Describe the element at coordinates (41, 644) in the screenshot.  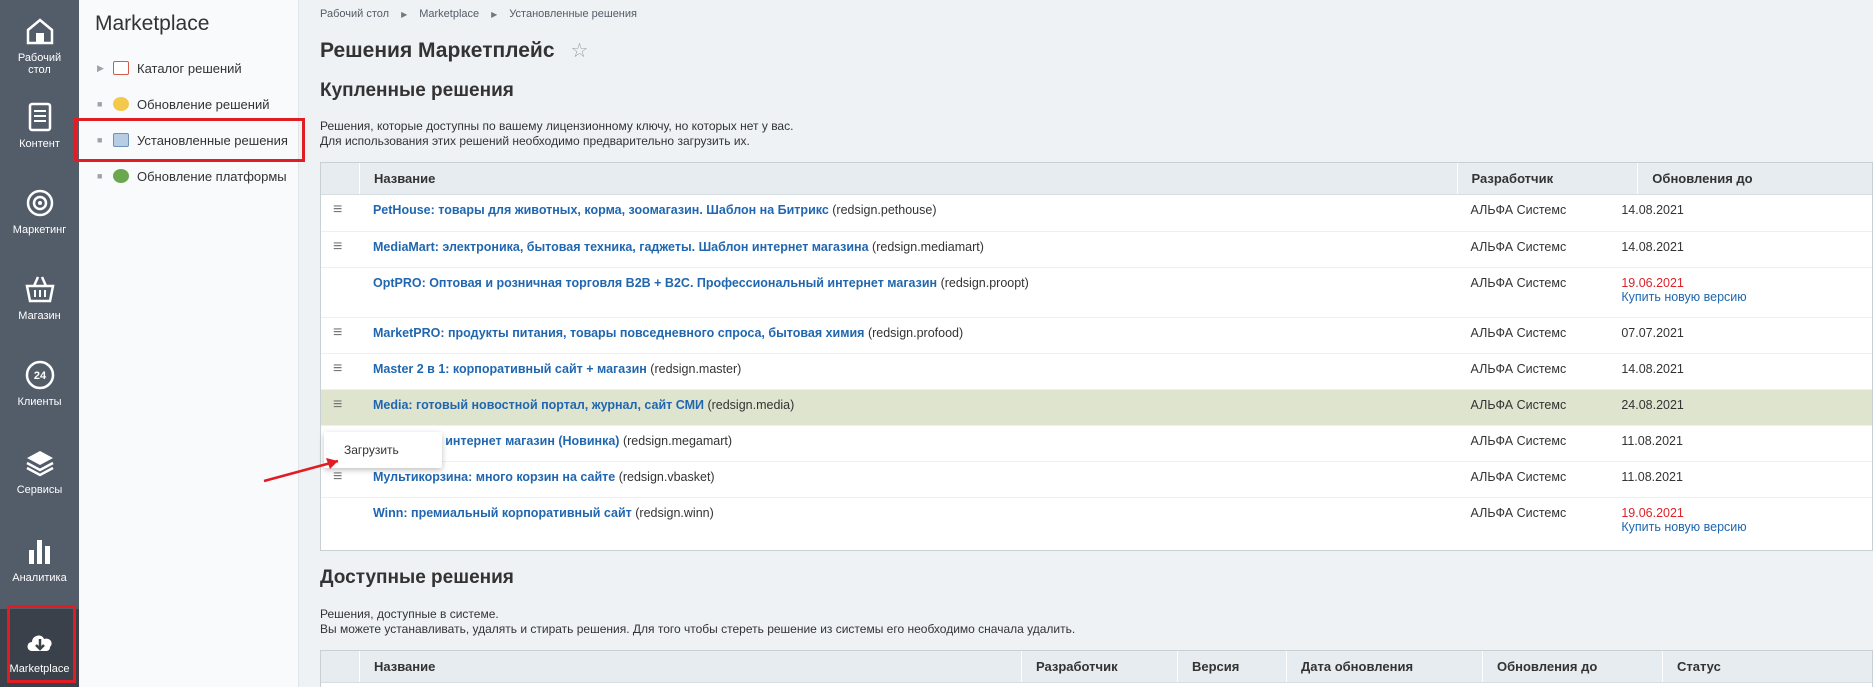
I see `annotation-box-marketplace` at that location.